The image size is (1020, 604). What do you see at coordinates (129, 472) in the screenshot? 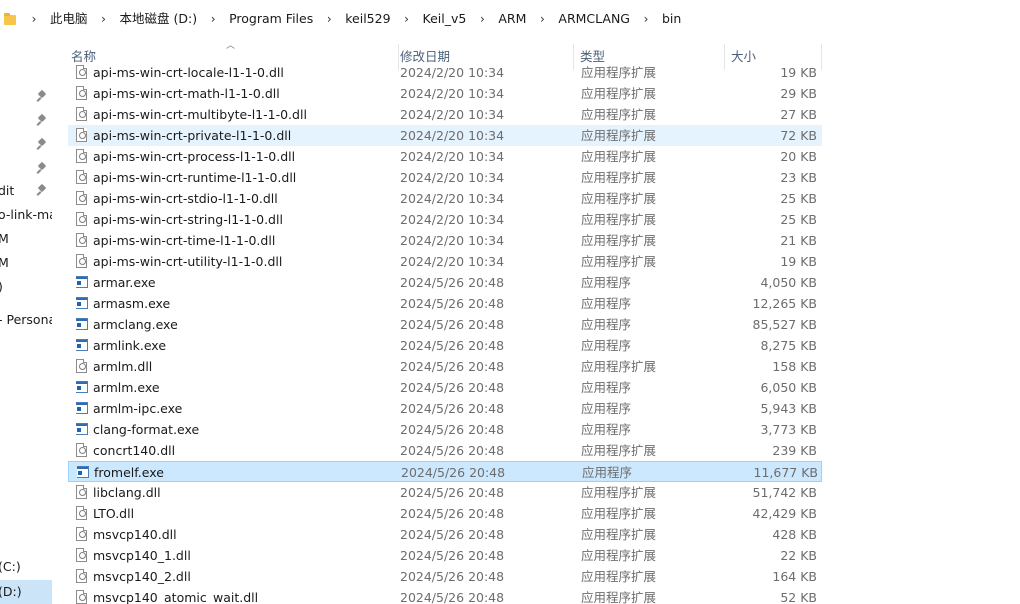
I see `file-name: fromelf.exe` at bounding box center [129, 472].